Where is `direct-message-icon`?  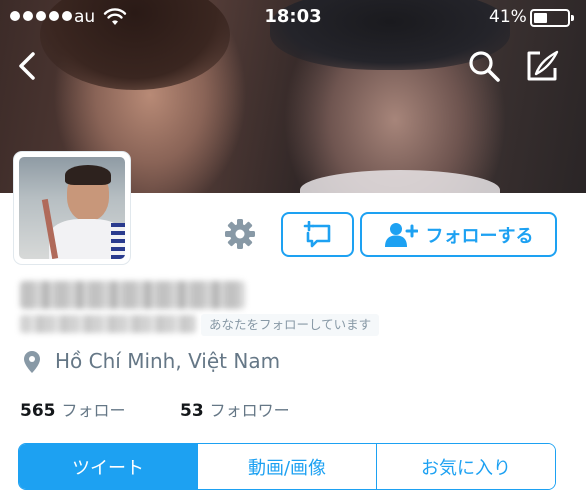
direct-message-icon is located at coordinates (316, 233).